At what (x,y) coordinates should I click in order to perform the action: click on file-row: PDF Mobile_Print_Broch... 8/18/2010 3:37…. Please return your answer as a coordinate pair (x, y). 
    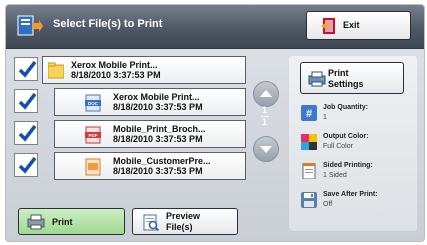
    Looking at the image, I should click on (130, 134).